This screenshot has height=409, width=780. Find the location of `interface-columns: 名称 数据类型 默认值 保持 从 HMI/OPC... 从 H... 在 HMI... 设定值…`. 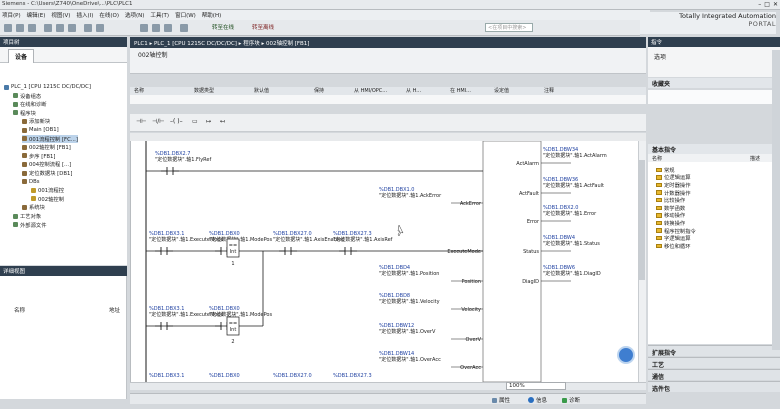

interface-columns: 名称 数据类型 默认值 保持 从 HMI/OPC... 从 H... 在 HMI... 设定值… is located at coordinates (388, 91).